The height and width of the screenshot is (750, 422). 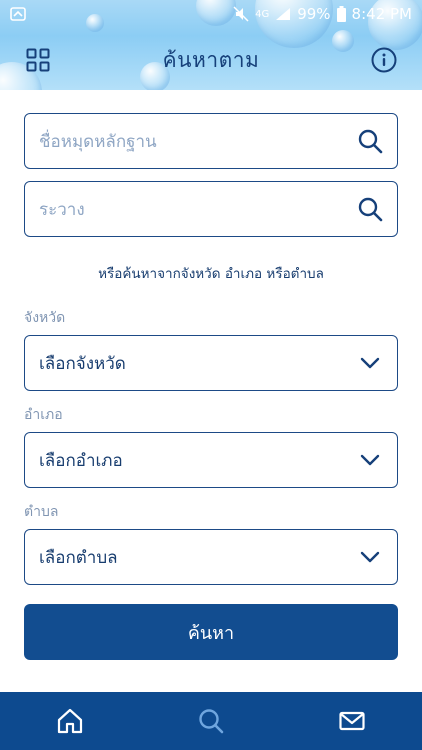 What do you see at coordinates (82, 363) in the screenshot?
I see `province-selected-value: เลือกจังหวัด` at bounding box center [82, 363].